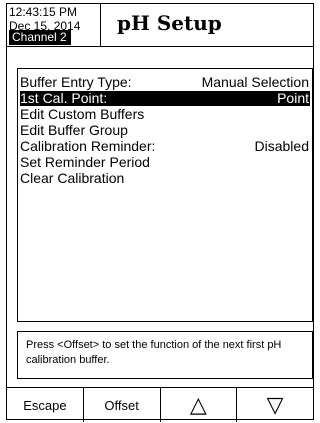 This screenshot has width=320, height=423. I want to click on escape-button: Escape, so click(45, 405).